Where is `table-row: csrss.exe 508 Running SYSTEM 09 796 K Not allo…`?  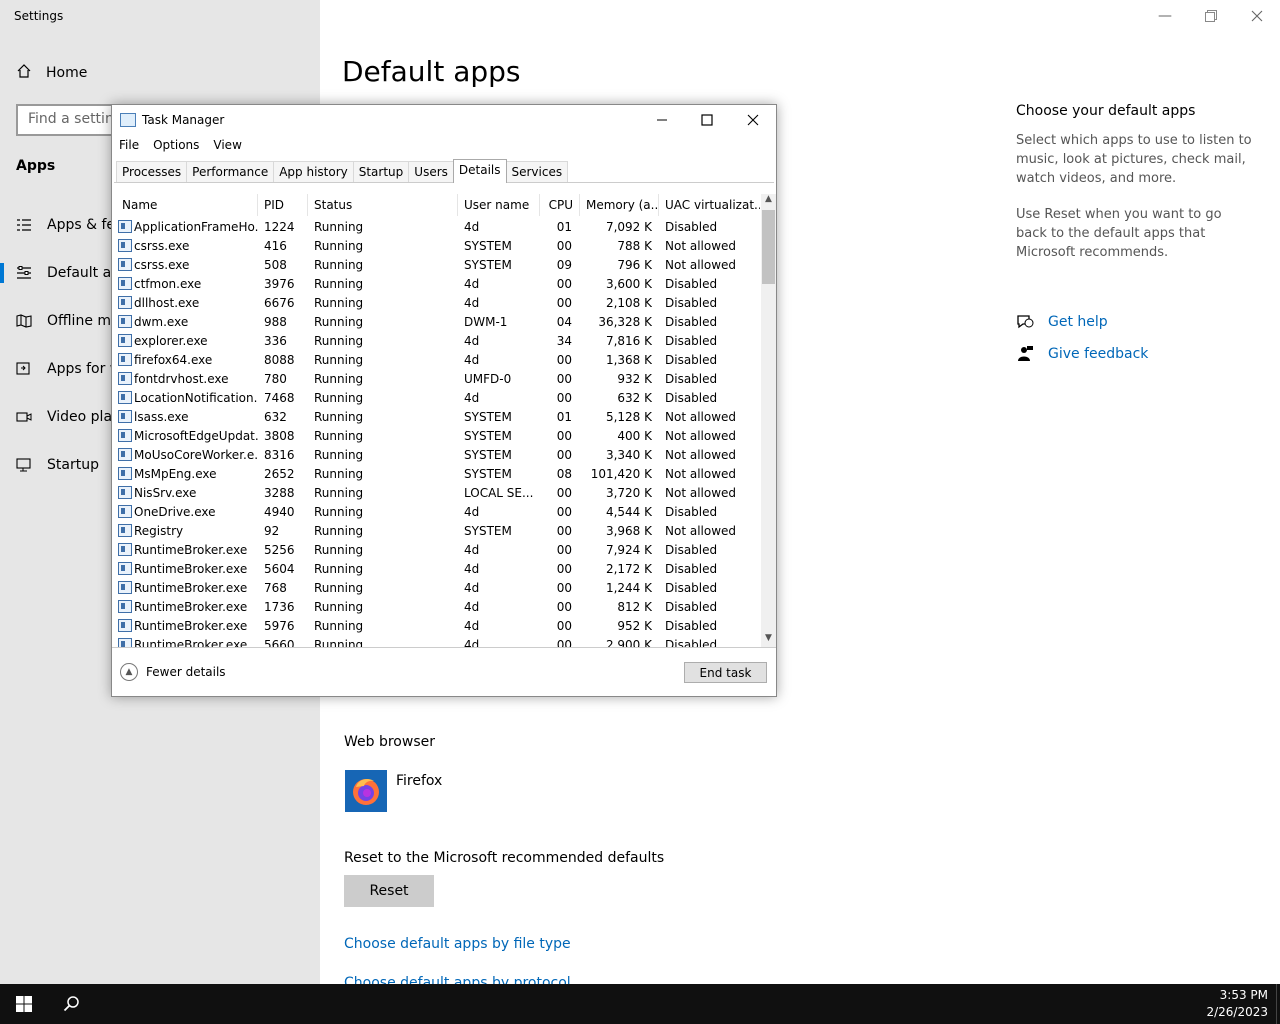
table-row: csrss.exe 508 Running SYSTEM 09 796 K Not allo… is located at coordinates (437, 265).